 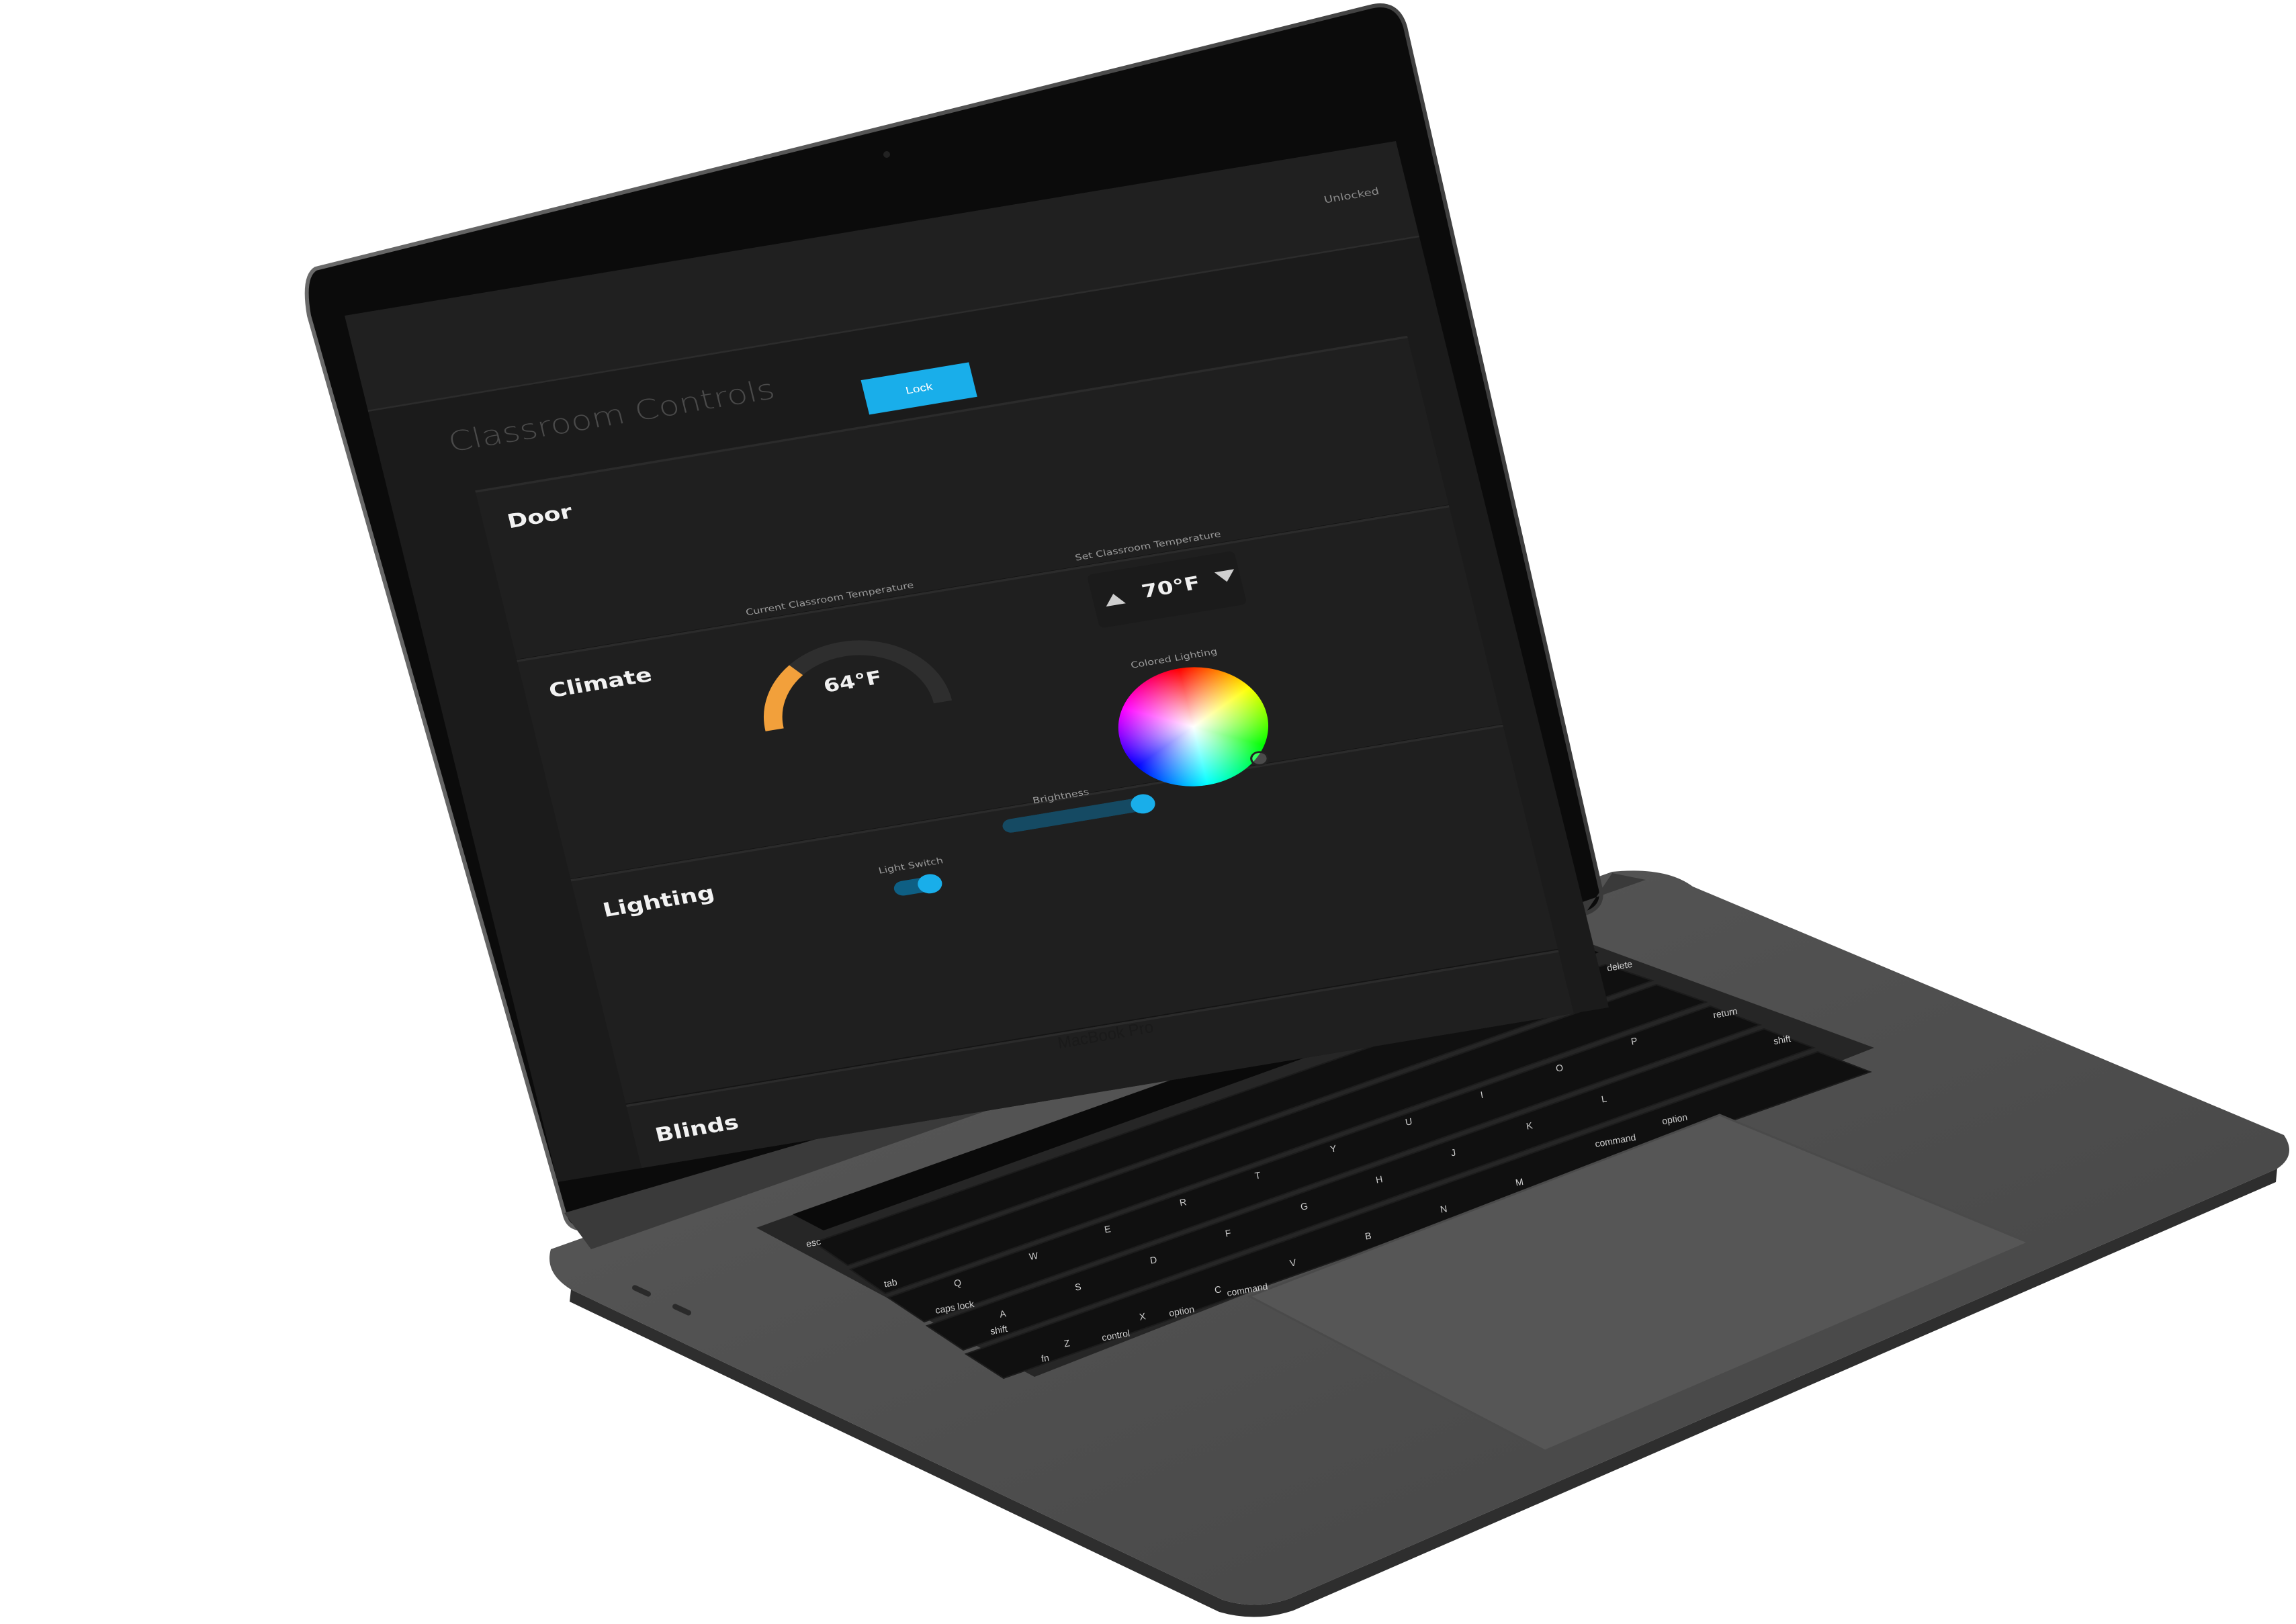 I want to click on key-w: W, so click(x=1033, y=1256).